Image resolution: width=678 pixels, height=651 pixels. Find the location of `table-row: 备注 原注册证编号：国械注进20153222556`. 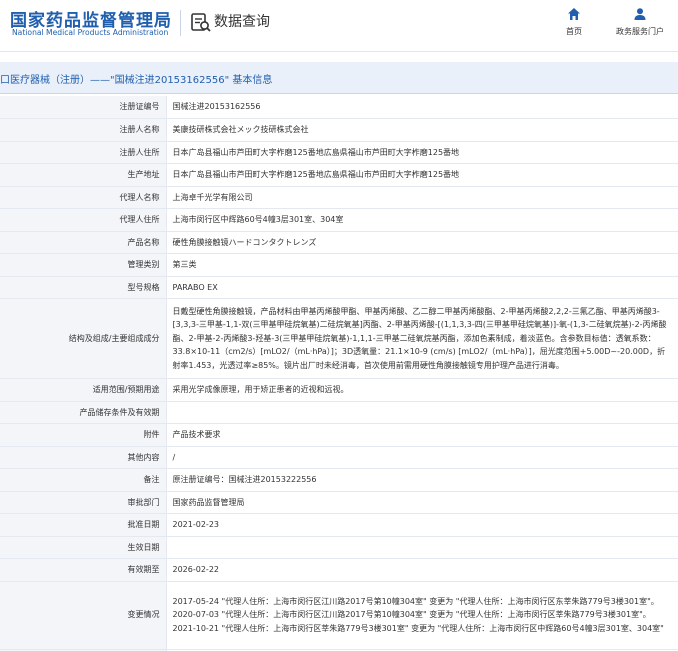

table-row: 备注 原注册证编号：国械注进20153222556 is located at coordinates (339, 480).